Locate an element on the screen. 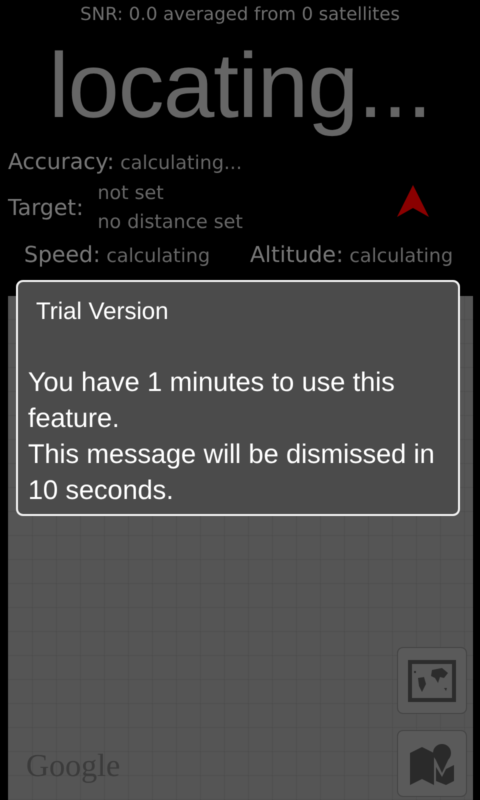 The height and width of the screenshot is (800, 480). motion-label: Altitude: is located at coordinates (297, 255).